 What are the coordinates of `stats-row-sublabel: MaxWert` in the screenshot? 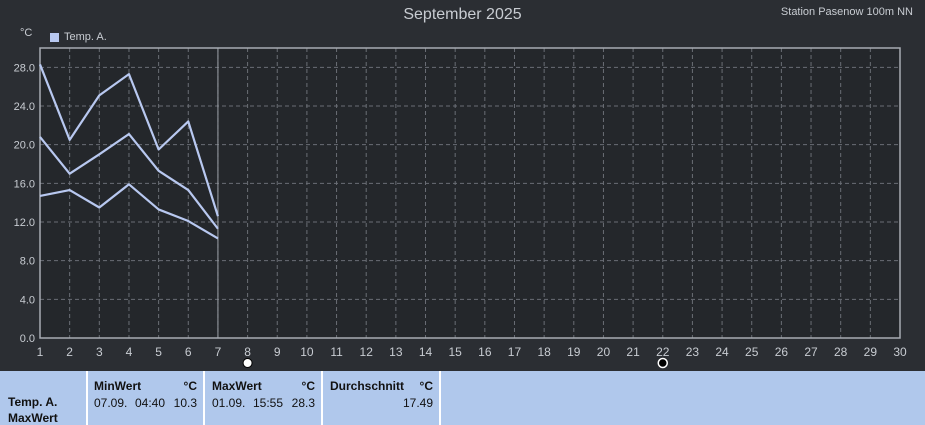 It's located at (33, 418).